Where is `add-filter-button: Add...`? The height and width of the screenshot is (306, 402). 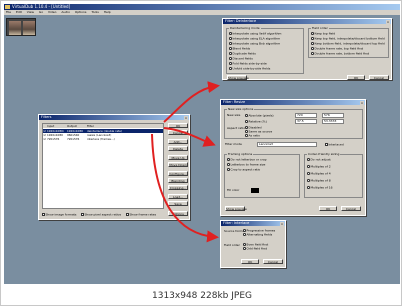
add-filter-button: Add... is located at coordinates (178, 141).